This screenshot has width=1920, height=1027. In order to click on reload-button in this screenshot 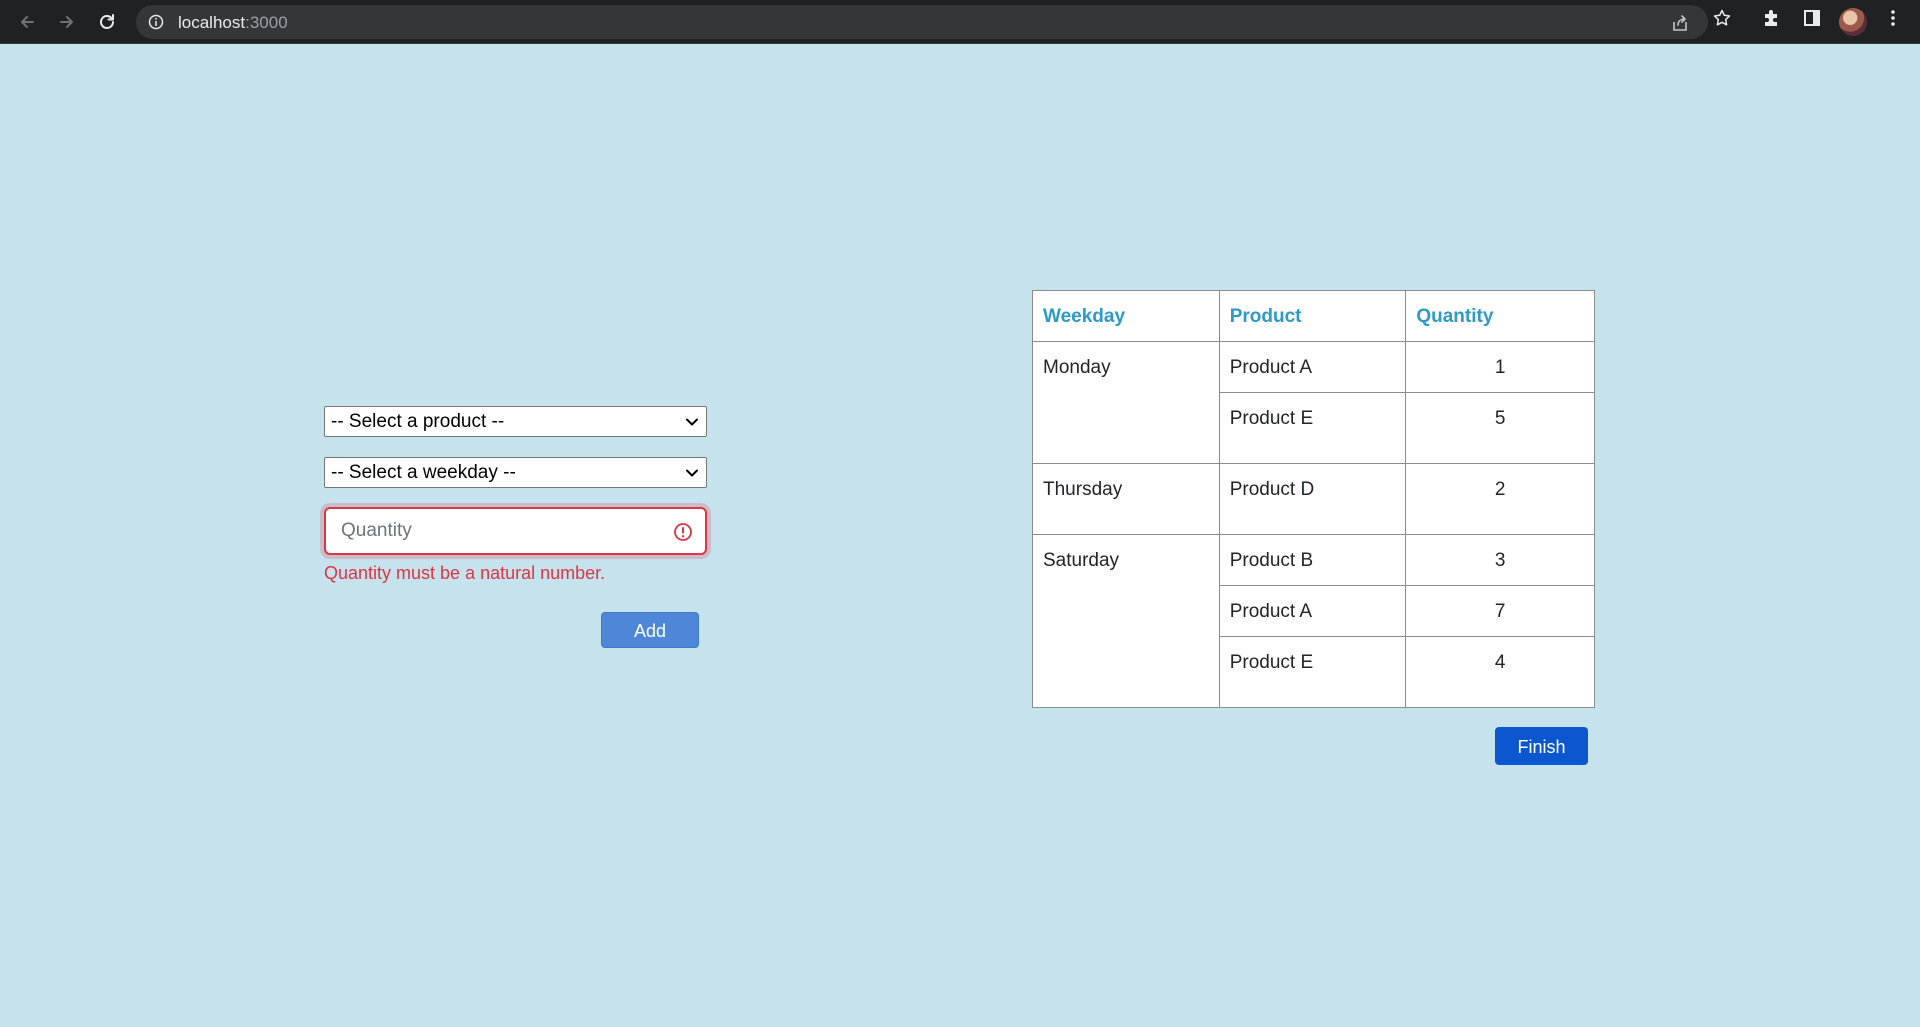, I will do `click(107, 22)`.